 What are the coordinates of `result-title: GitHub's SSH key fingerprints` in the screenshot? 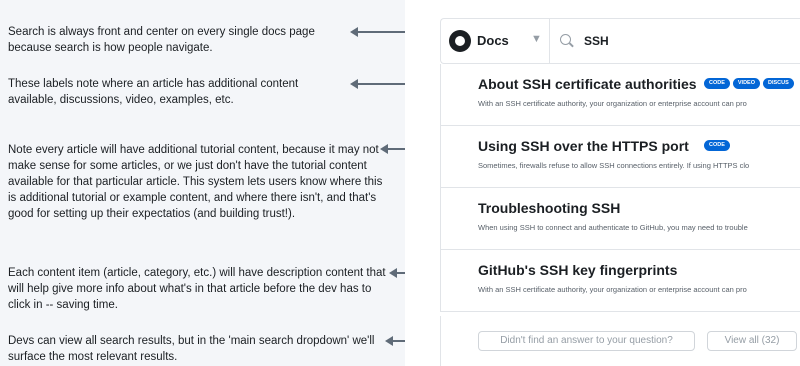 It's located at (577, 270).